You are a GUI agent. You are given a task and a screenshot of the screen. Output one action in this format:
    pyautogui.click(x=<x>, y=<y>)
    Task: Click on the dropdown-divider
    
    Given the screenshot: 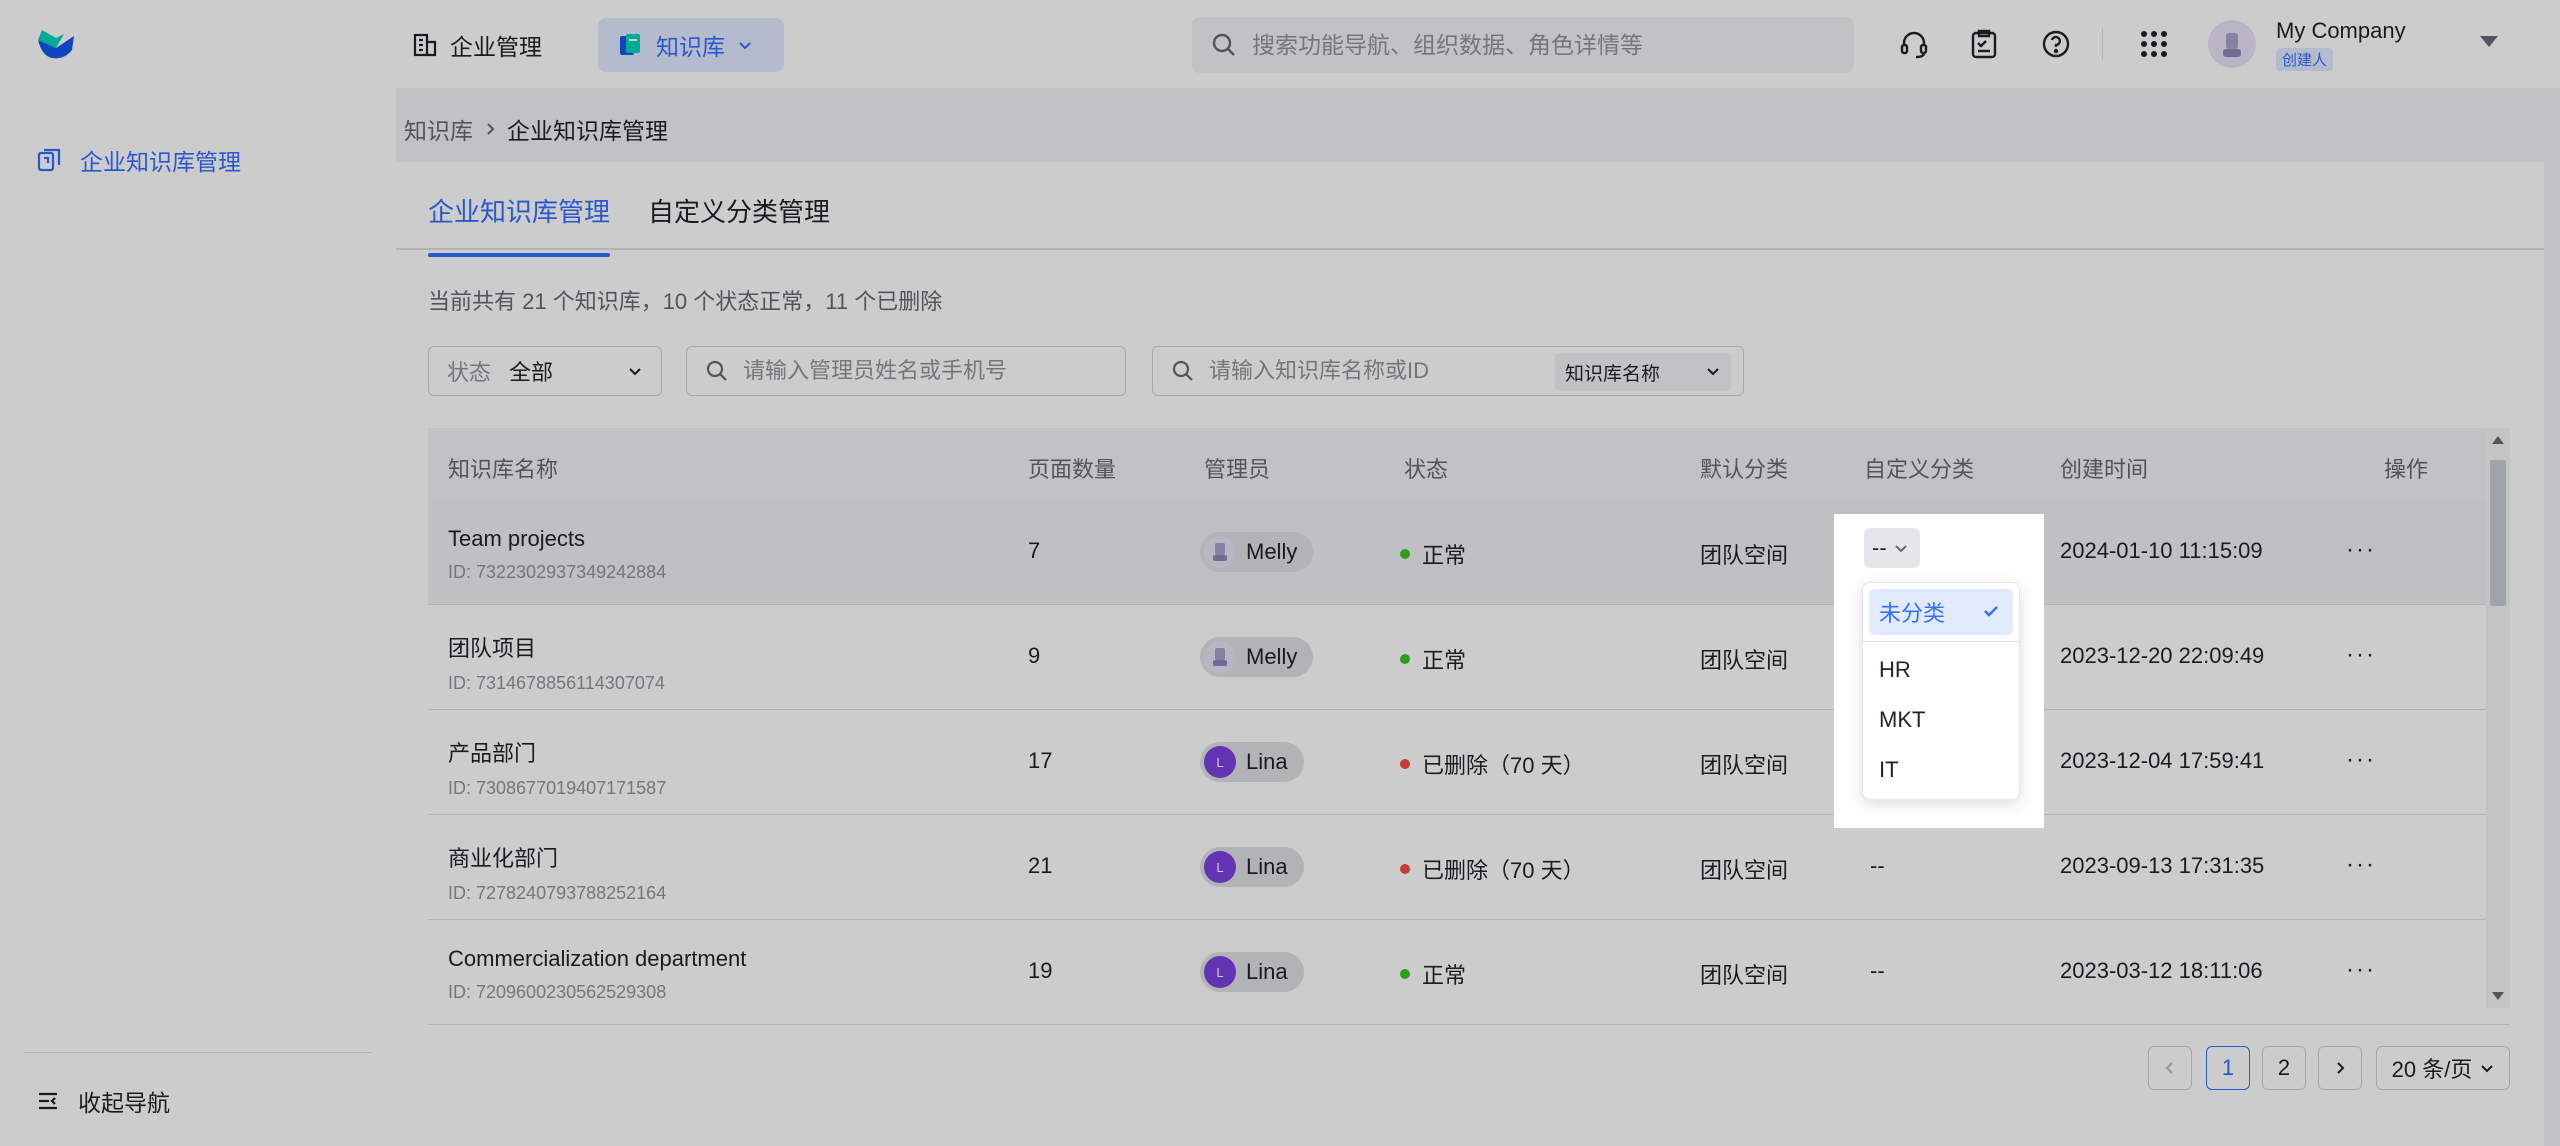 What is the action you would take?
    pyautogui.click(x=1941, y=641)
    